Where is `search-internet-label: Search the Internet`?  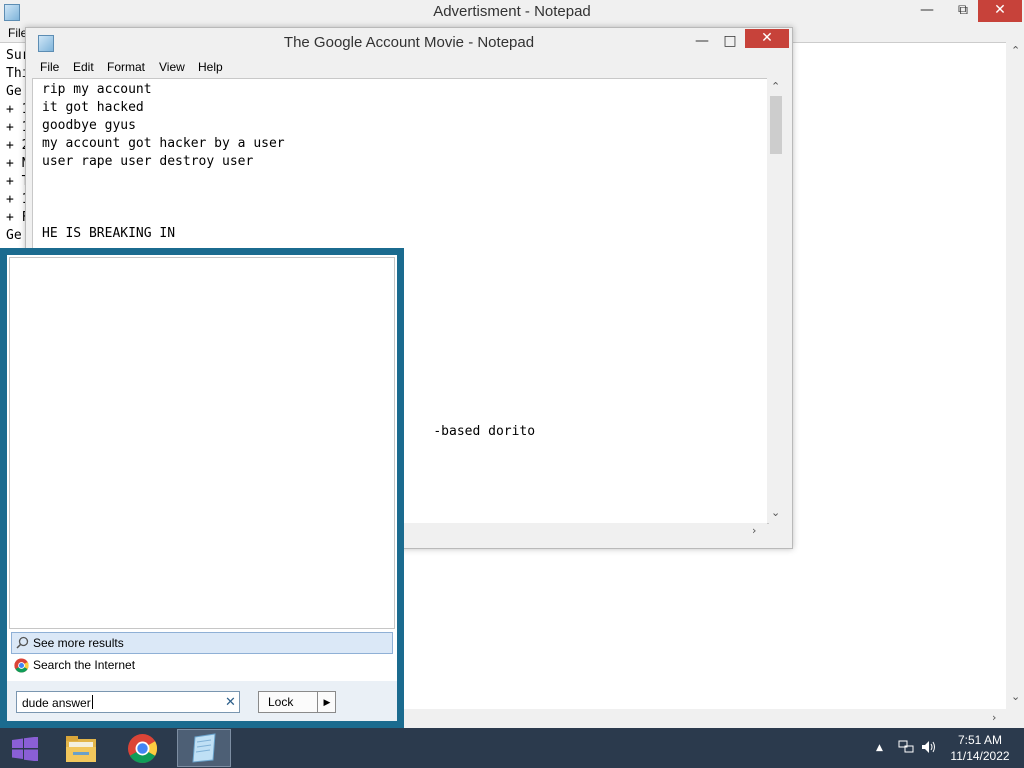 search-internet-label: Search the Internet is located at coordinates (84, 665).